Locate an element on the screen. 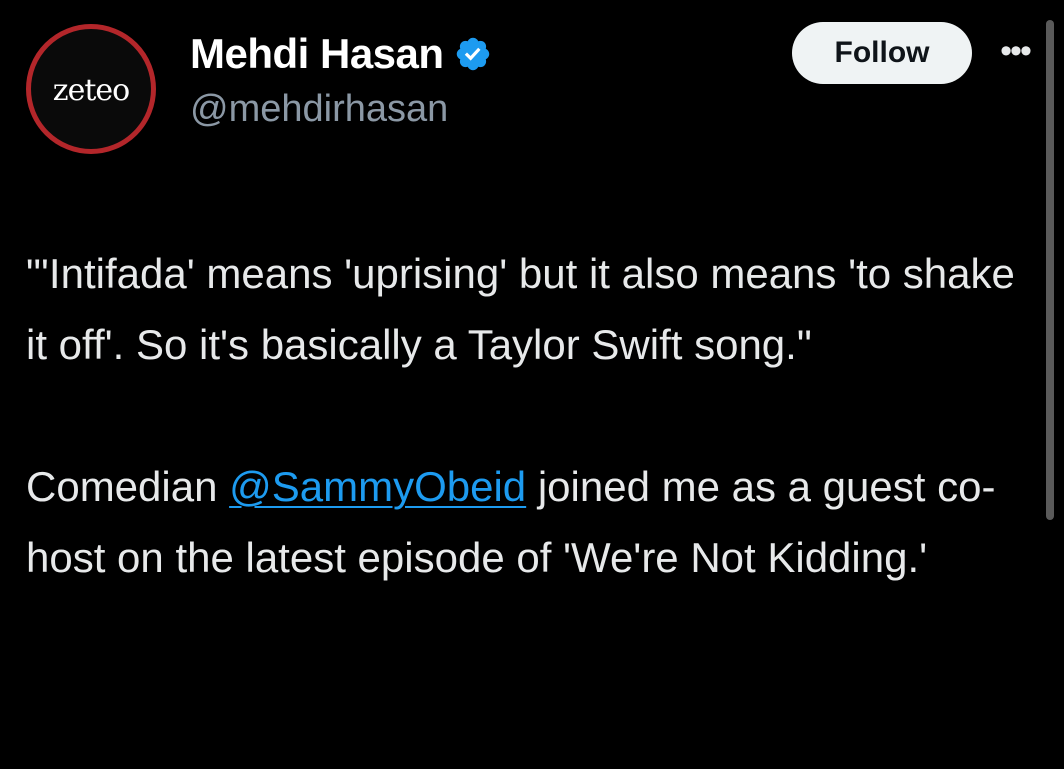 The height and width of the screenshot is (769, 1064). avatar: zeteo is located at coordinates (91, 89).